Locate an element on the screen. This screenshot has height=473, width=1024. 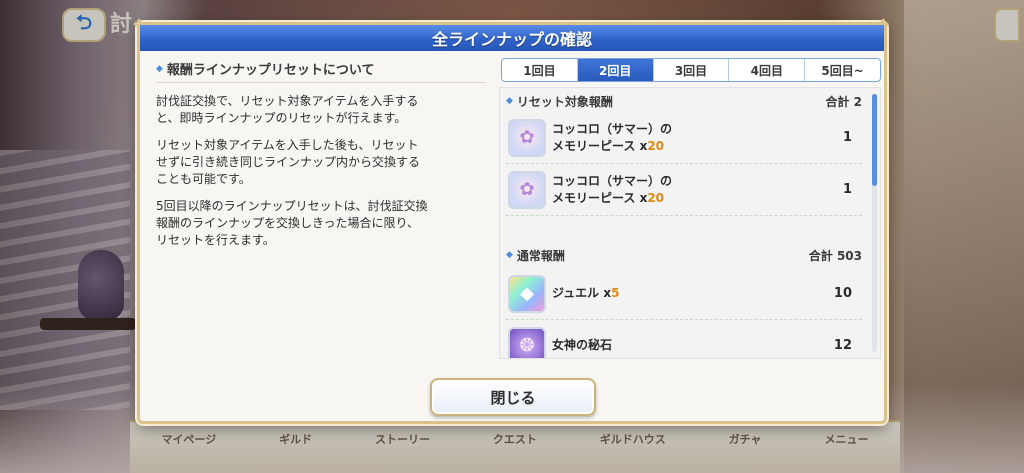
reward-count: 12 is located at coordinates (842, 345).